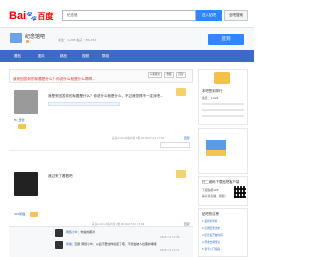  Describe the element at coordinates (236, 15) in the screenshot. I see `search-all-button: 全吧搜索` at that location.